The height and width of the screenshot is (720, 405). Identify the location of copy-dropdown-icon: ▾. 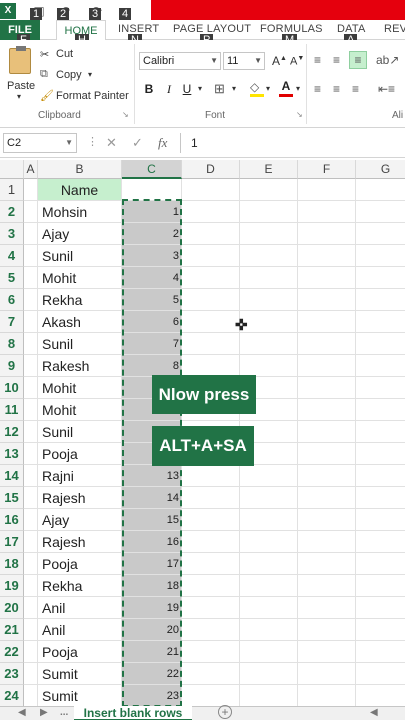
(90, 74).